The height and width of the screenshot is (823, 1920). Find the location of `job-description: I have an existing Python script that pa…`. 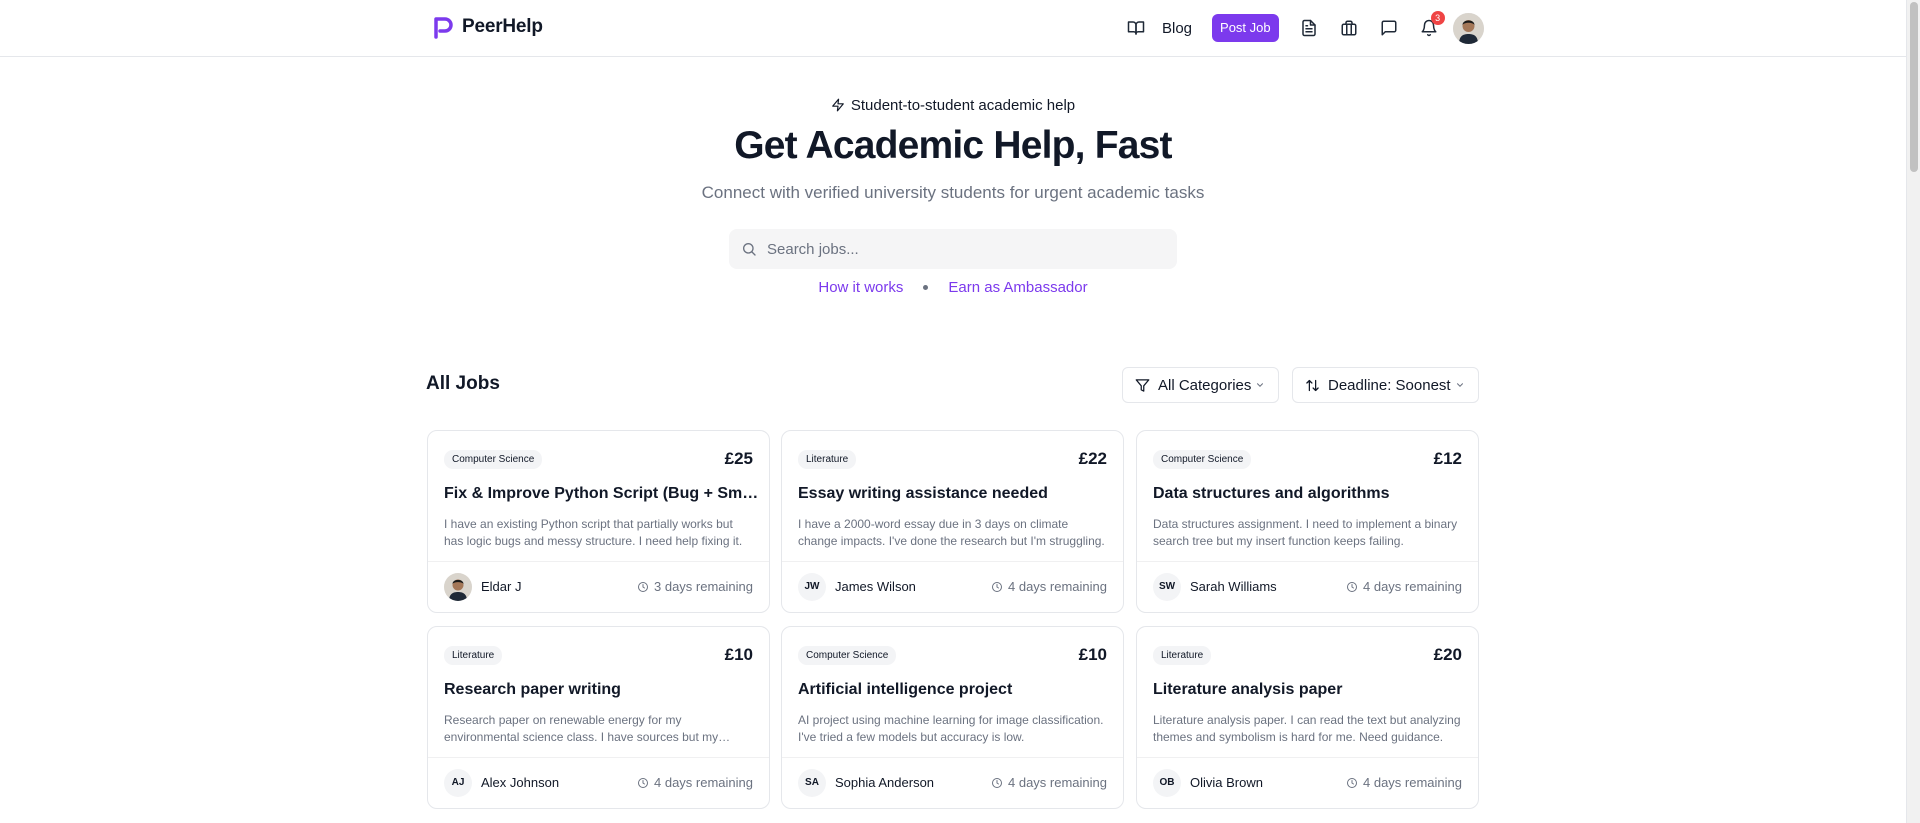

job-description: I have an existing Python script that pa… is located at coordinates (593, 532).